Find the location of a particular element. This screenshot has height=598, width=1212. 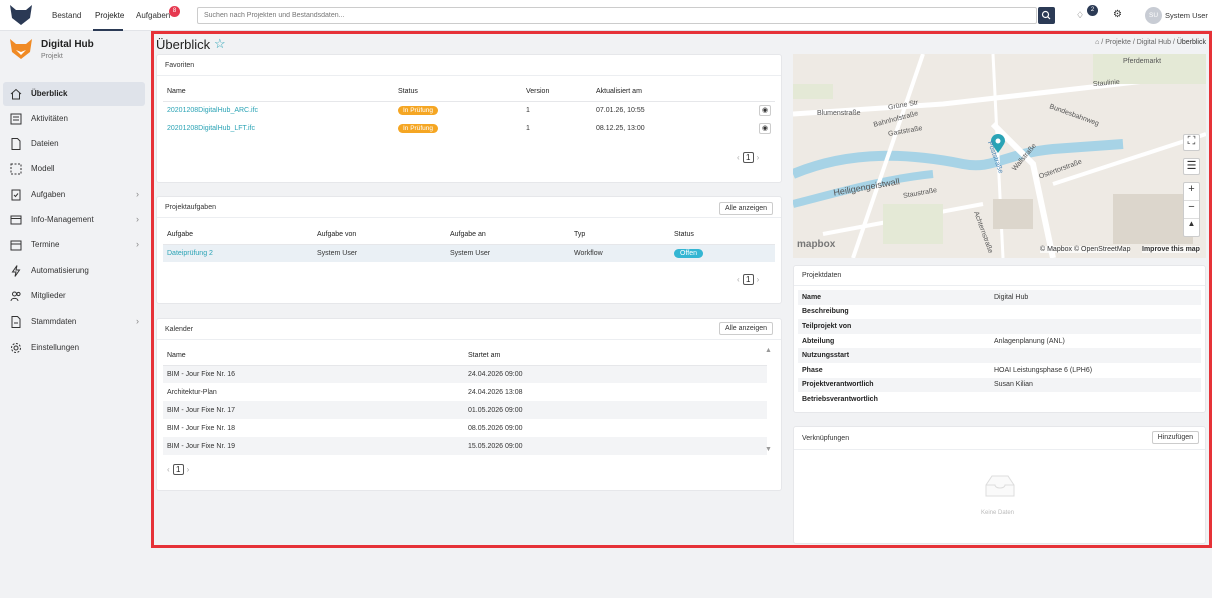

nav-projekte: Projekte is located at coordinates (109, 15).